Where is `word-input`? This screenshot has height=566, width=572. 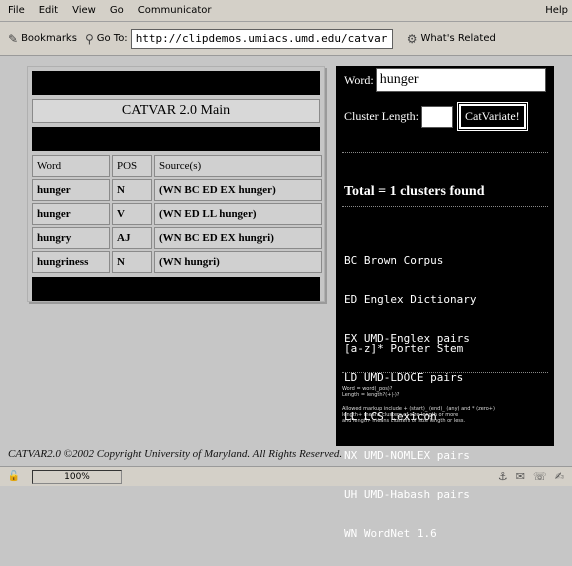 word-input is located at coordinates (460, 80).